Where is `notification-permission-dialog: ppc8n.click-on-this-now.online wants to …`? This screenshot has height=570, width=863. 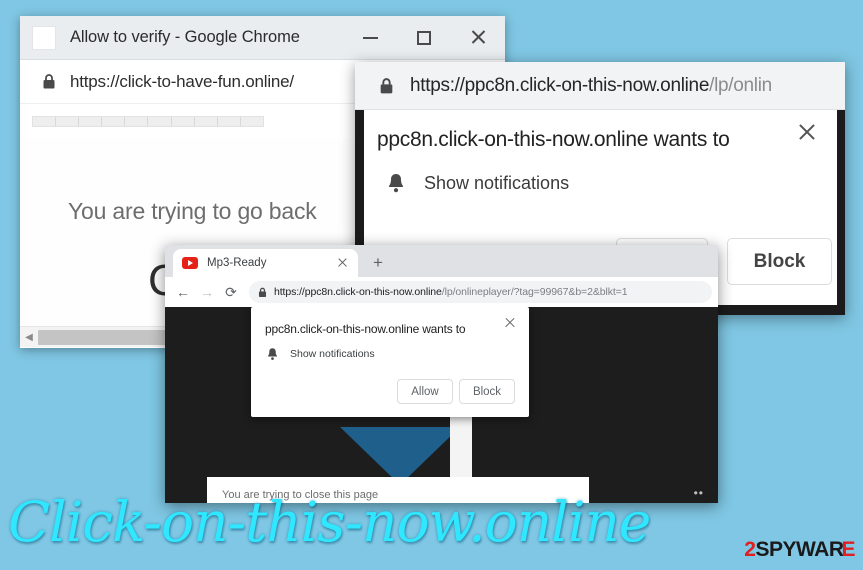 notification-permission-dialog: ppc8n.click-on-this-now.online wants to … is located at coordinates (390, 362).